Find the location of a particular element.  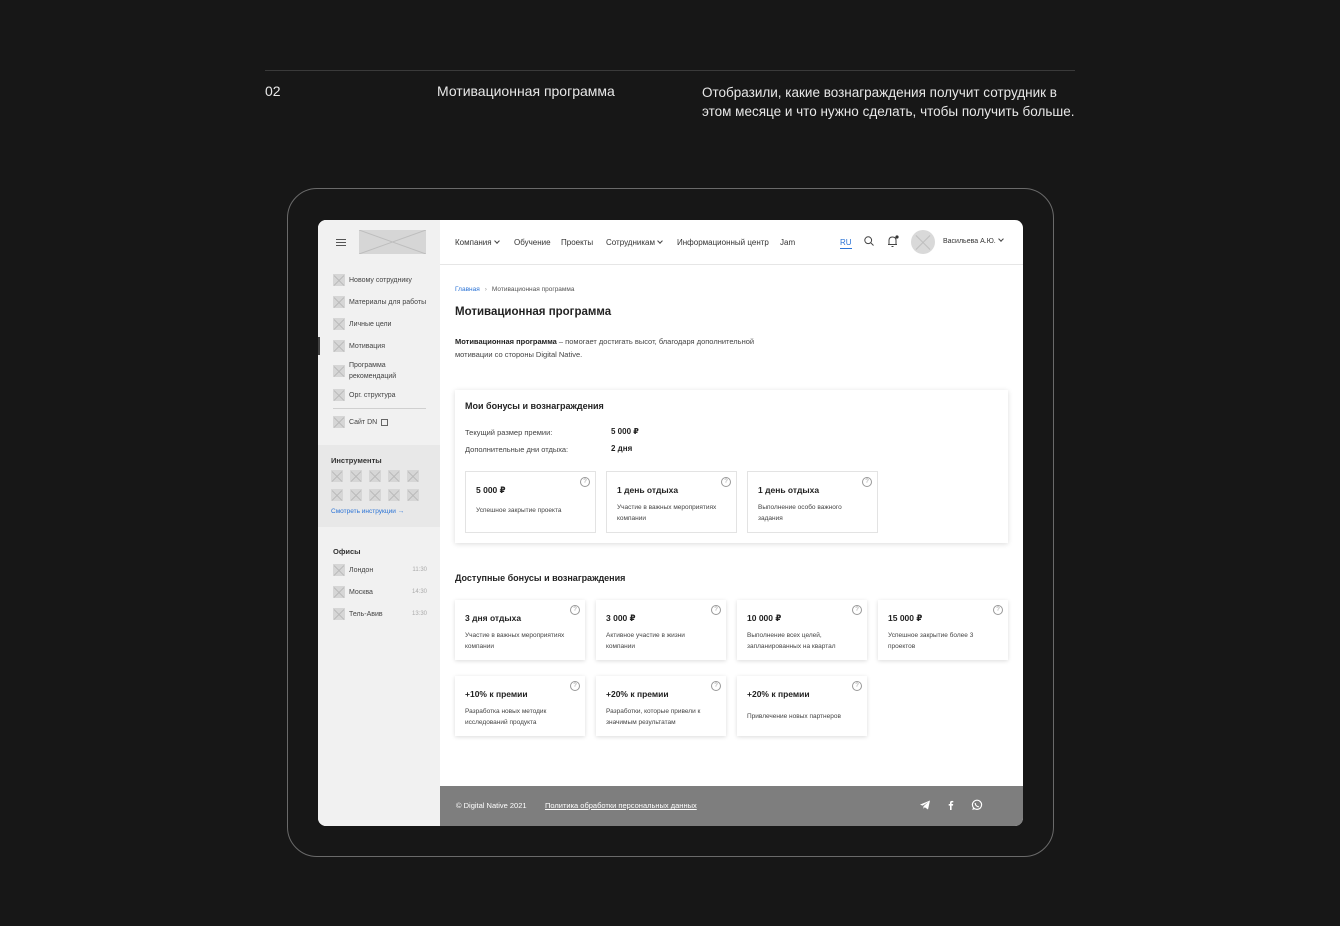

available-bonuses-title: Доступные бонусы и вознаграждения is located at coordinates (540, 578).